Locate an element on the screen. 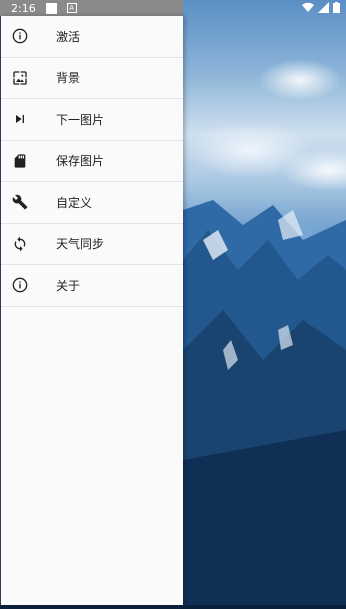 The width and height of the screenshot is (346, 609). status-bar: 2:16 A is located at coordinates (173, 8).